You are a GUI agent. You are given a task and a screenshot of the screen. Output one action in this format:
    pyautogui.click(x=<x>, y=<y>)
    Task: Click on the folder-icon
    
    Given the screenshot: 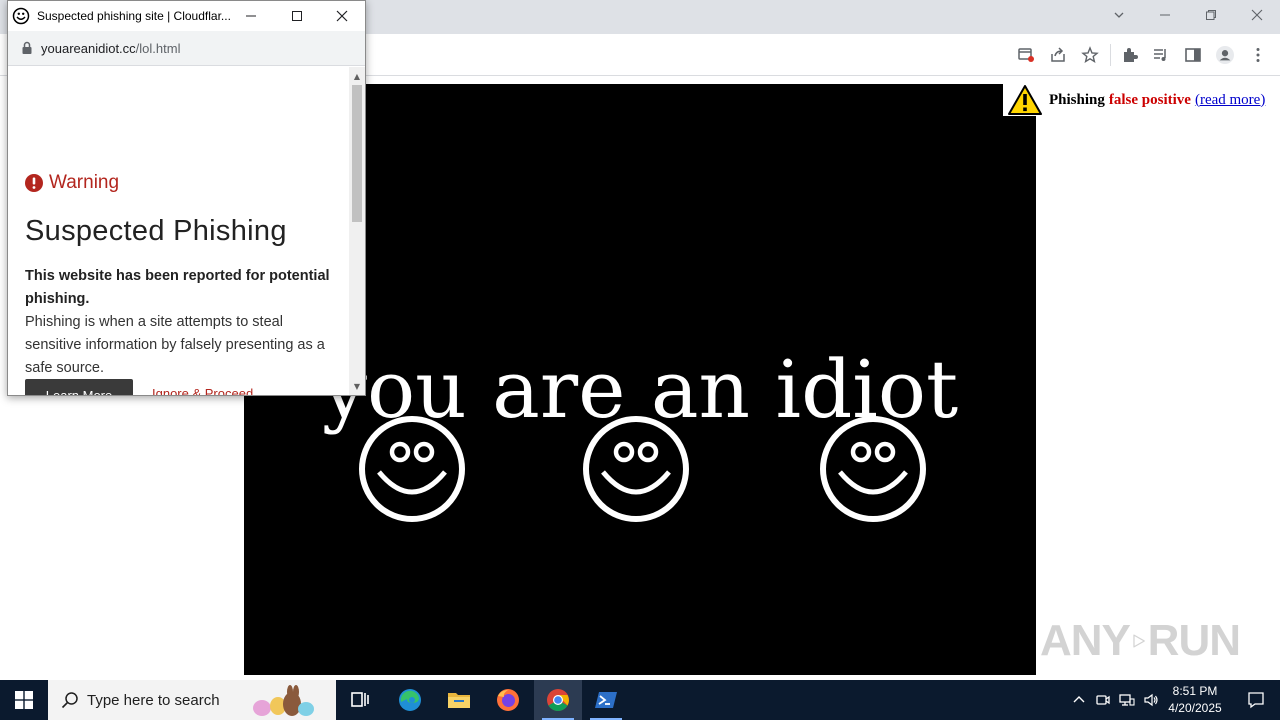 What is the action you would take?
    pyautogui.click(x=459, y=700)
    